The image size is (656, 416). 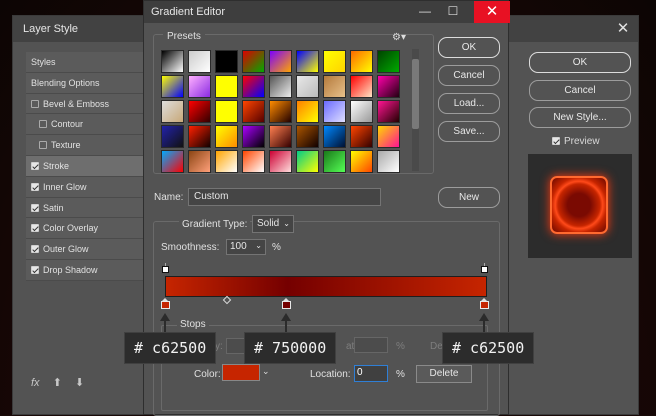 I want to click on sidebar-item-color-overlay: Color Overlay, so click(x=93, y=229).